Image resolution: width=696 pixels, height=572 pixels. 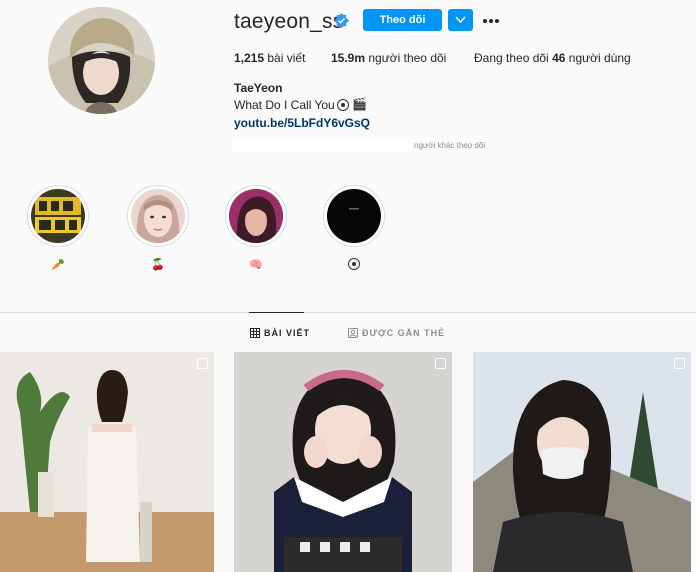 I want to click on portrait-cover, so click(x=256, y=216).